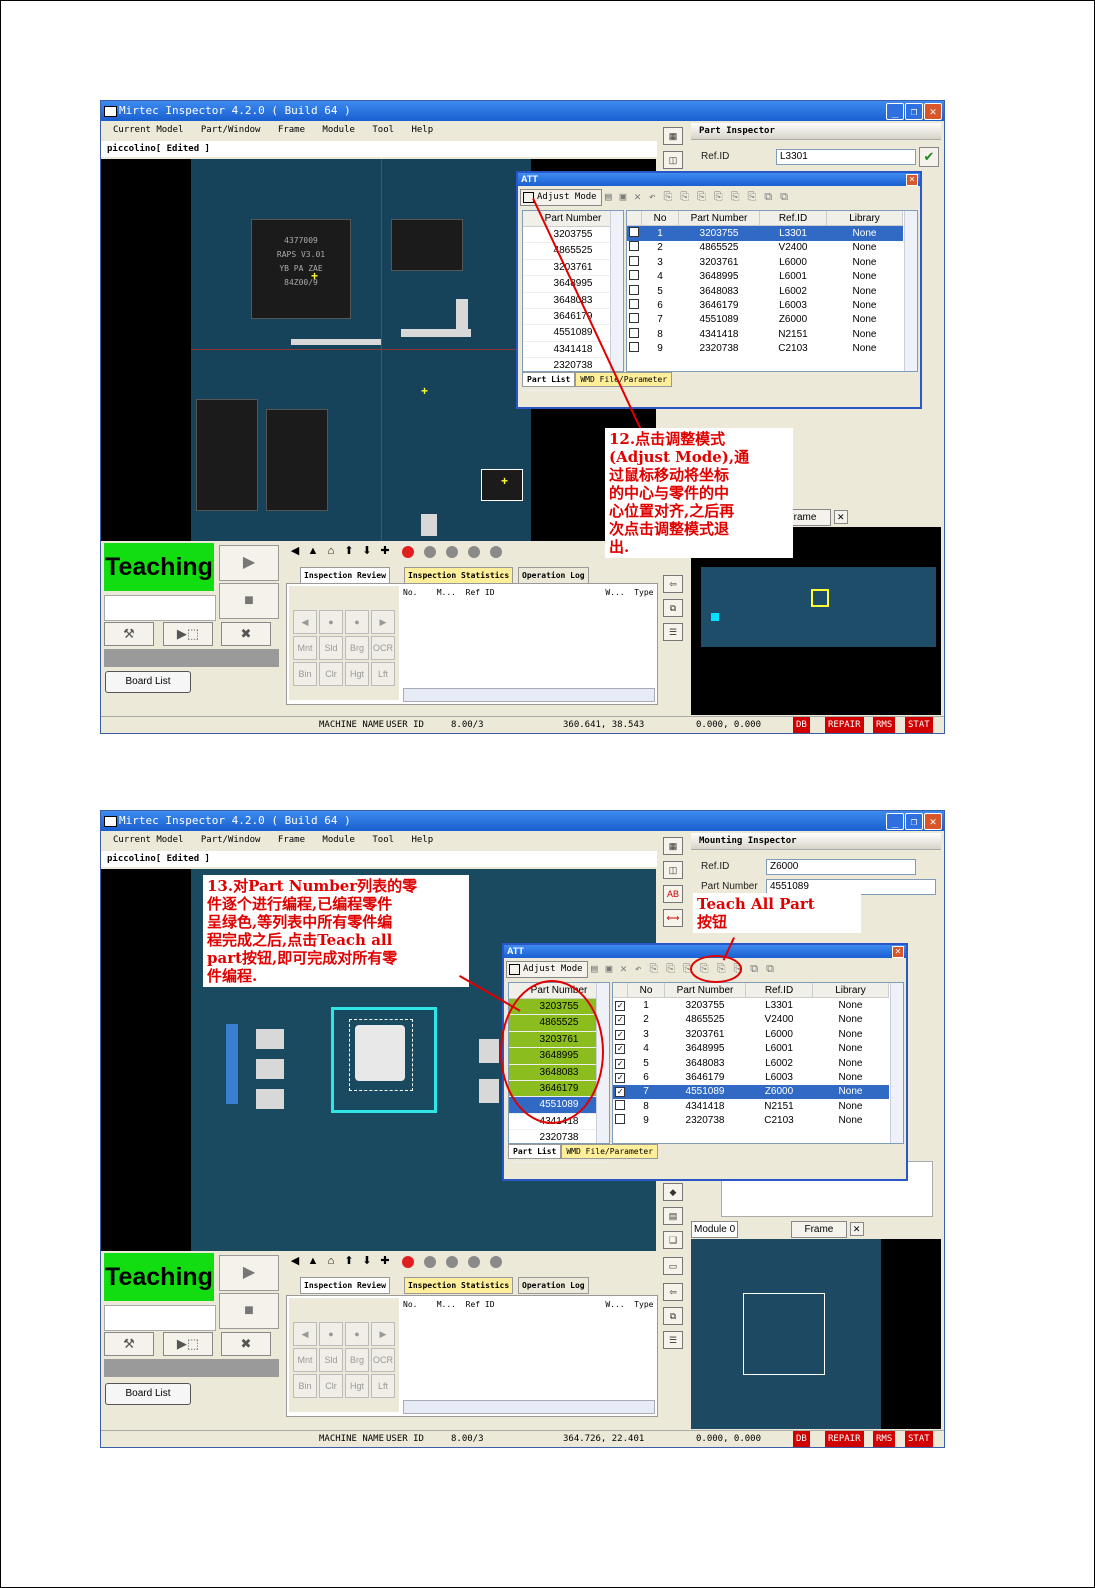 This screenshot has width=1095, height=1588. What do you see at coordinates (751, 1049) in the screenshot?
I see `table-row: ✓ 4 3648995 L6001 None` at bounding box center [751, 1049].